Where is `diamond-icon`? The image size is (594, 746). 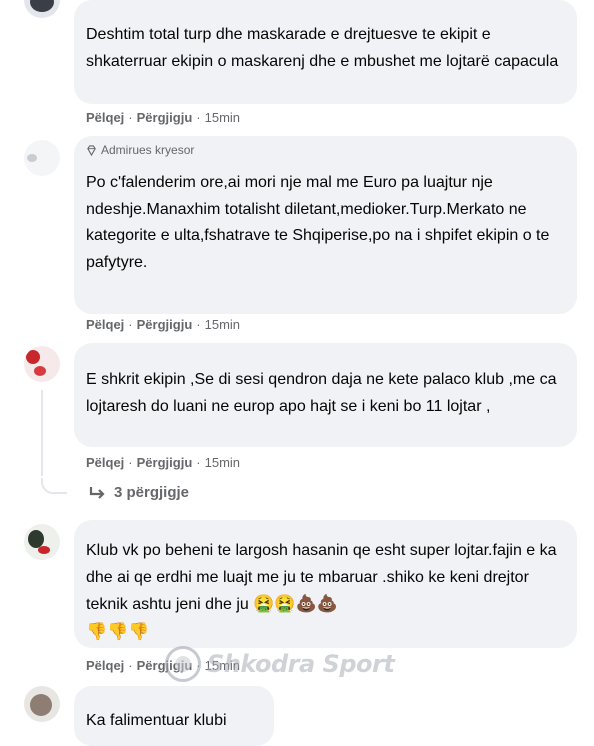 diamond-icon is located at coordinates (91, 150).